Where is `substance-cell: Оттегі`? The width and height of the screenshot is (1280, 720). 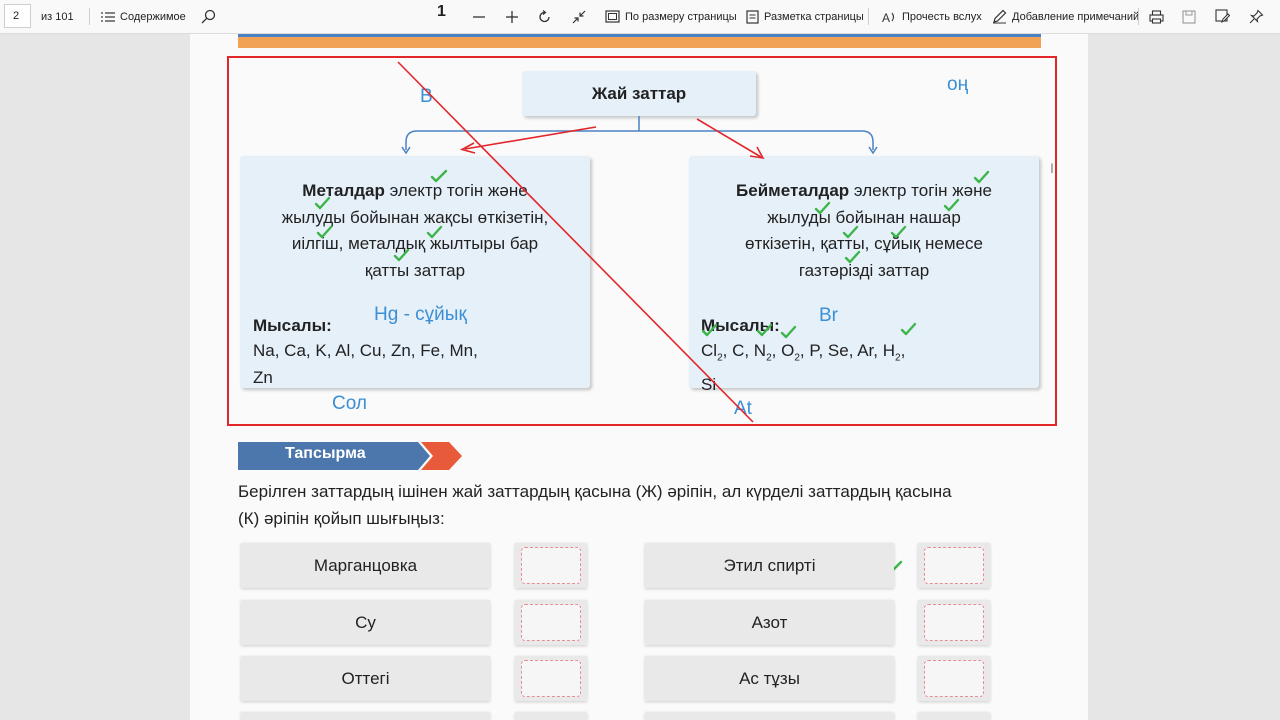 substance-cell: Оттегі is located at coordinates (365, 678).